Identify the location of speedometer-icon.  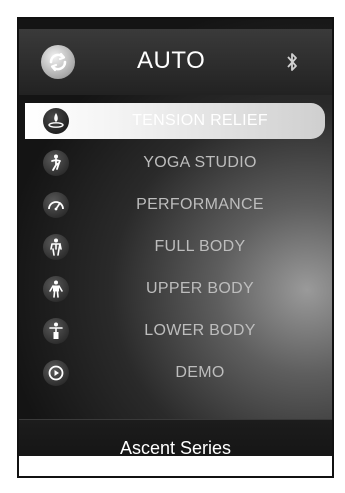
(56, 205).